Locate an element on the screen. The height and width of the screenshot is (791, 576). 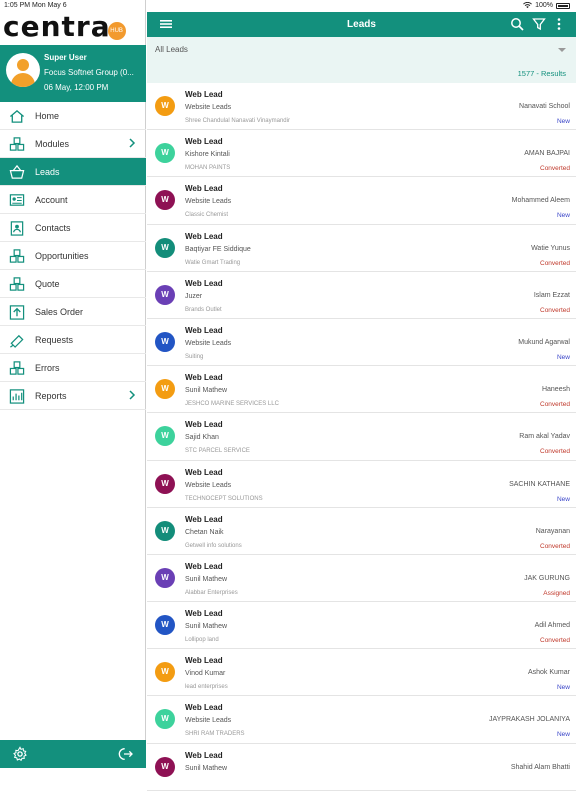
lead-owner: AMAN BAJPAI is located at coordinates (547, 154).